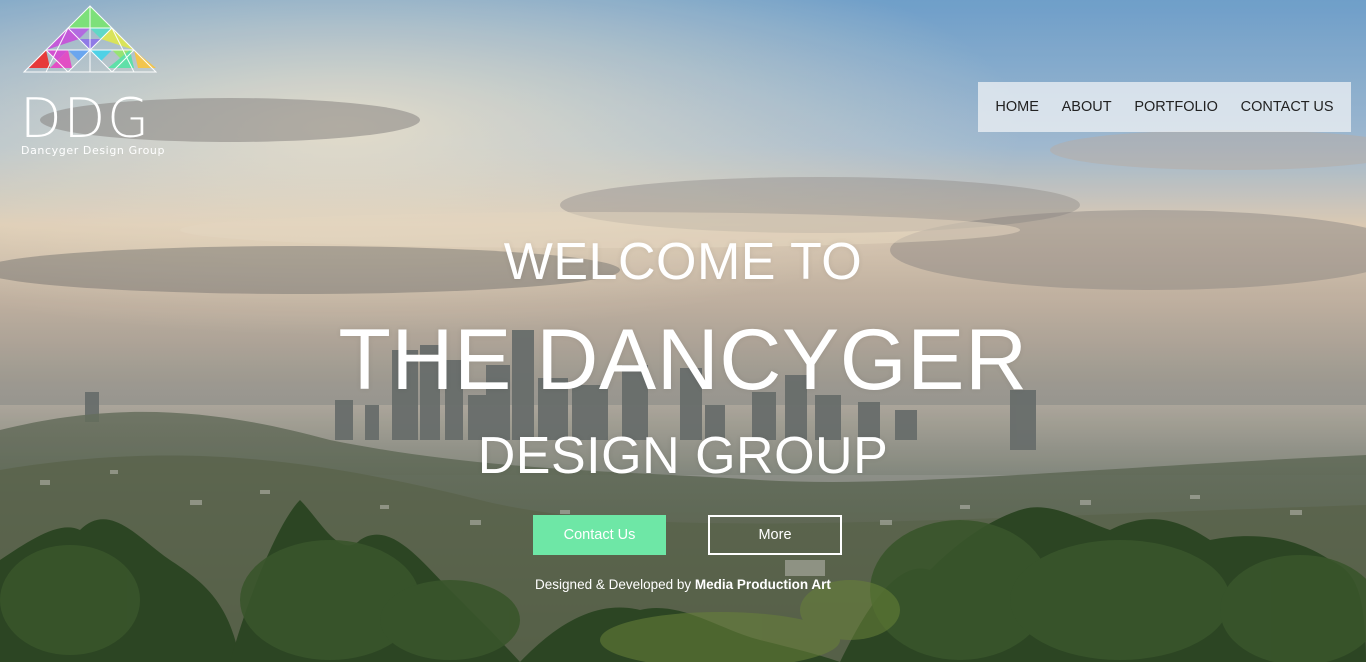  I want to click on contact-us-button: Contact Us, so click(599, 535).